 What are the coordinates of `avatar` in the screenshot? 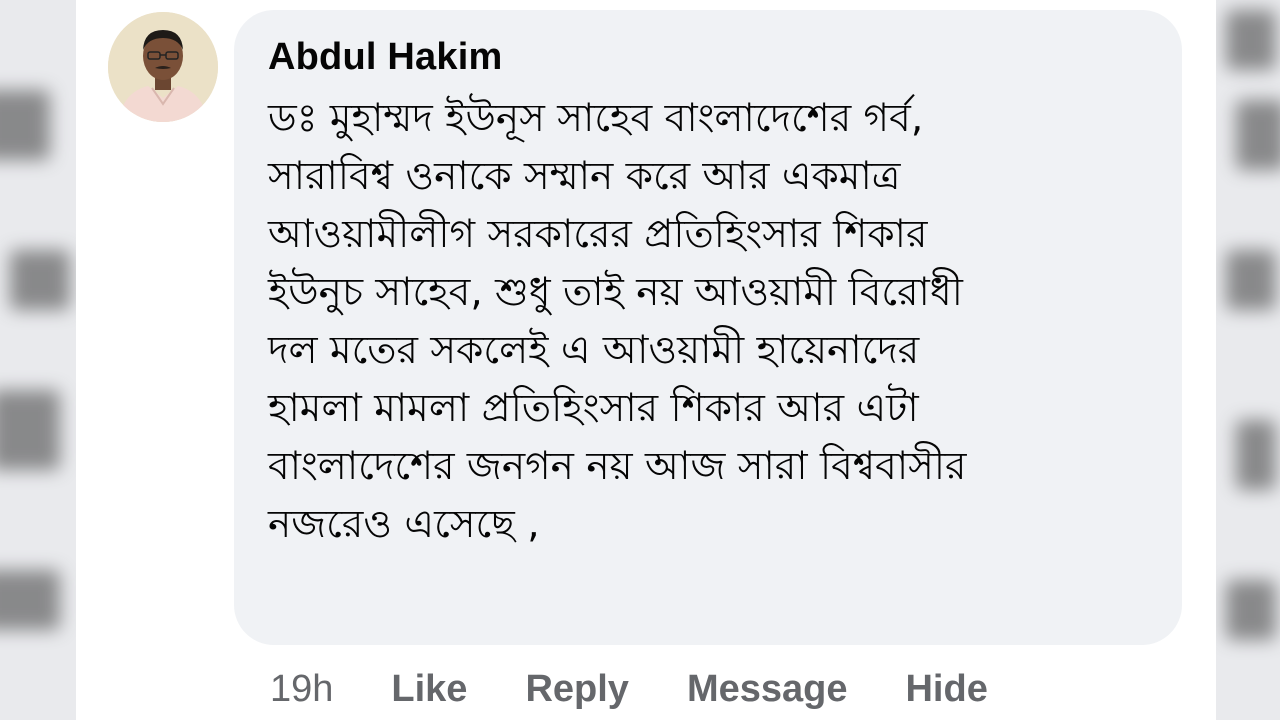 It's located at (163, 67).